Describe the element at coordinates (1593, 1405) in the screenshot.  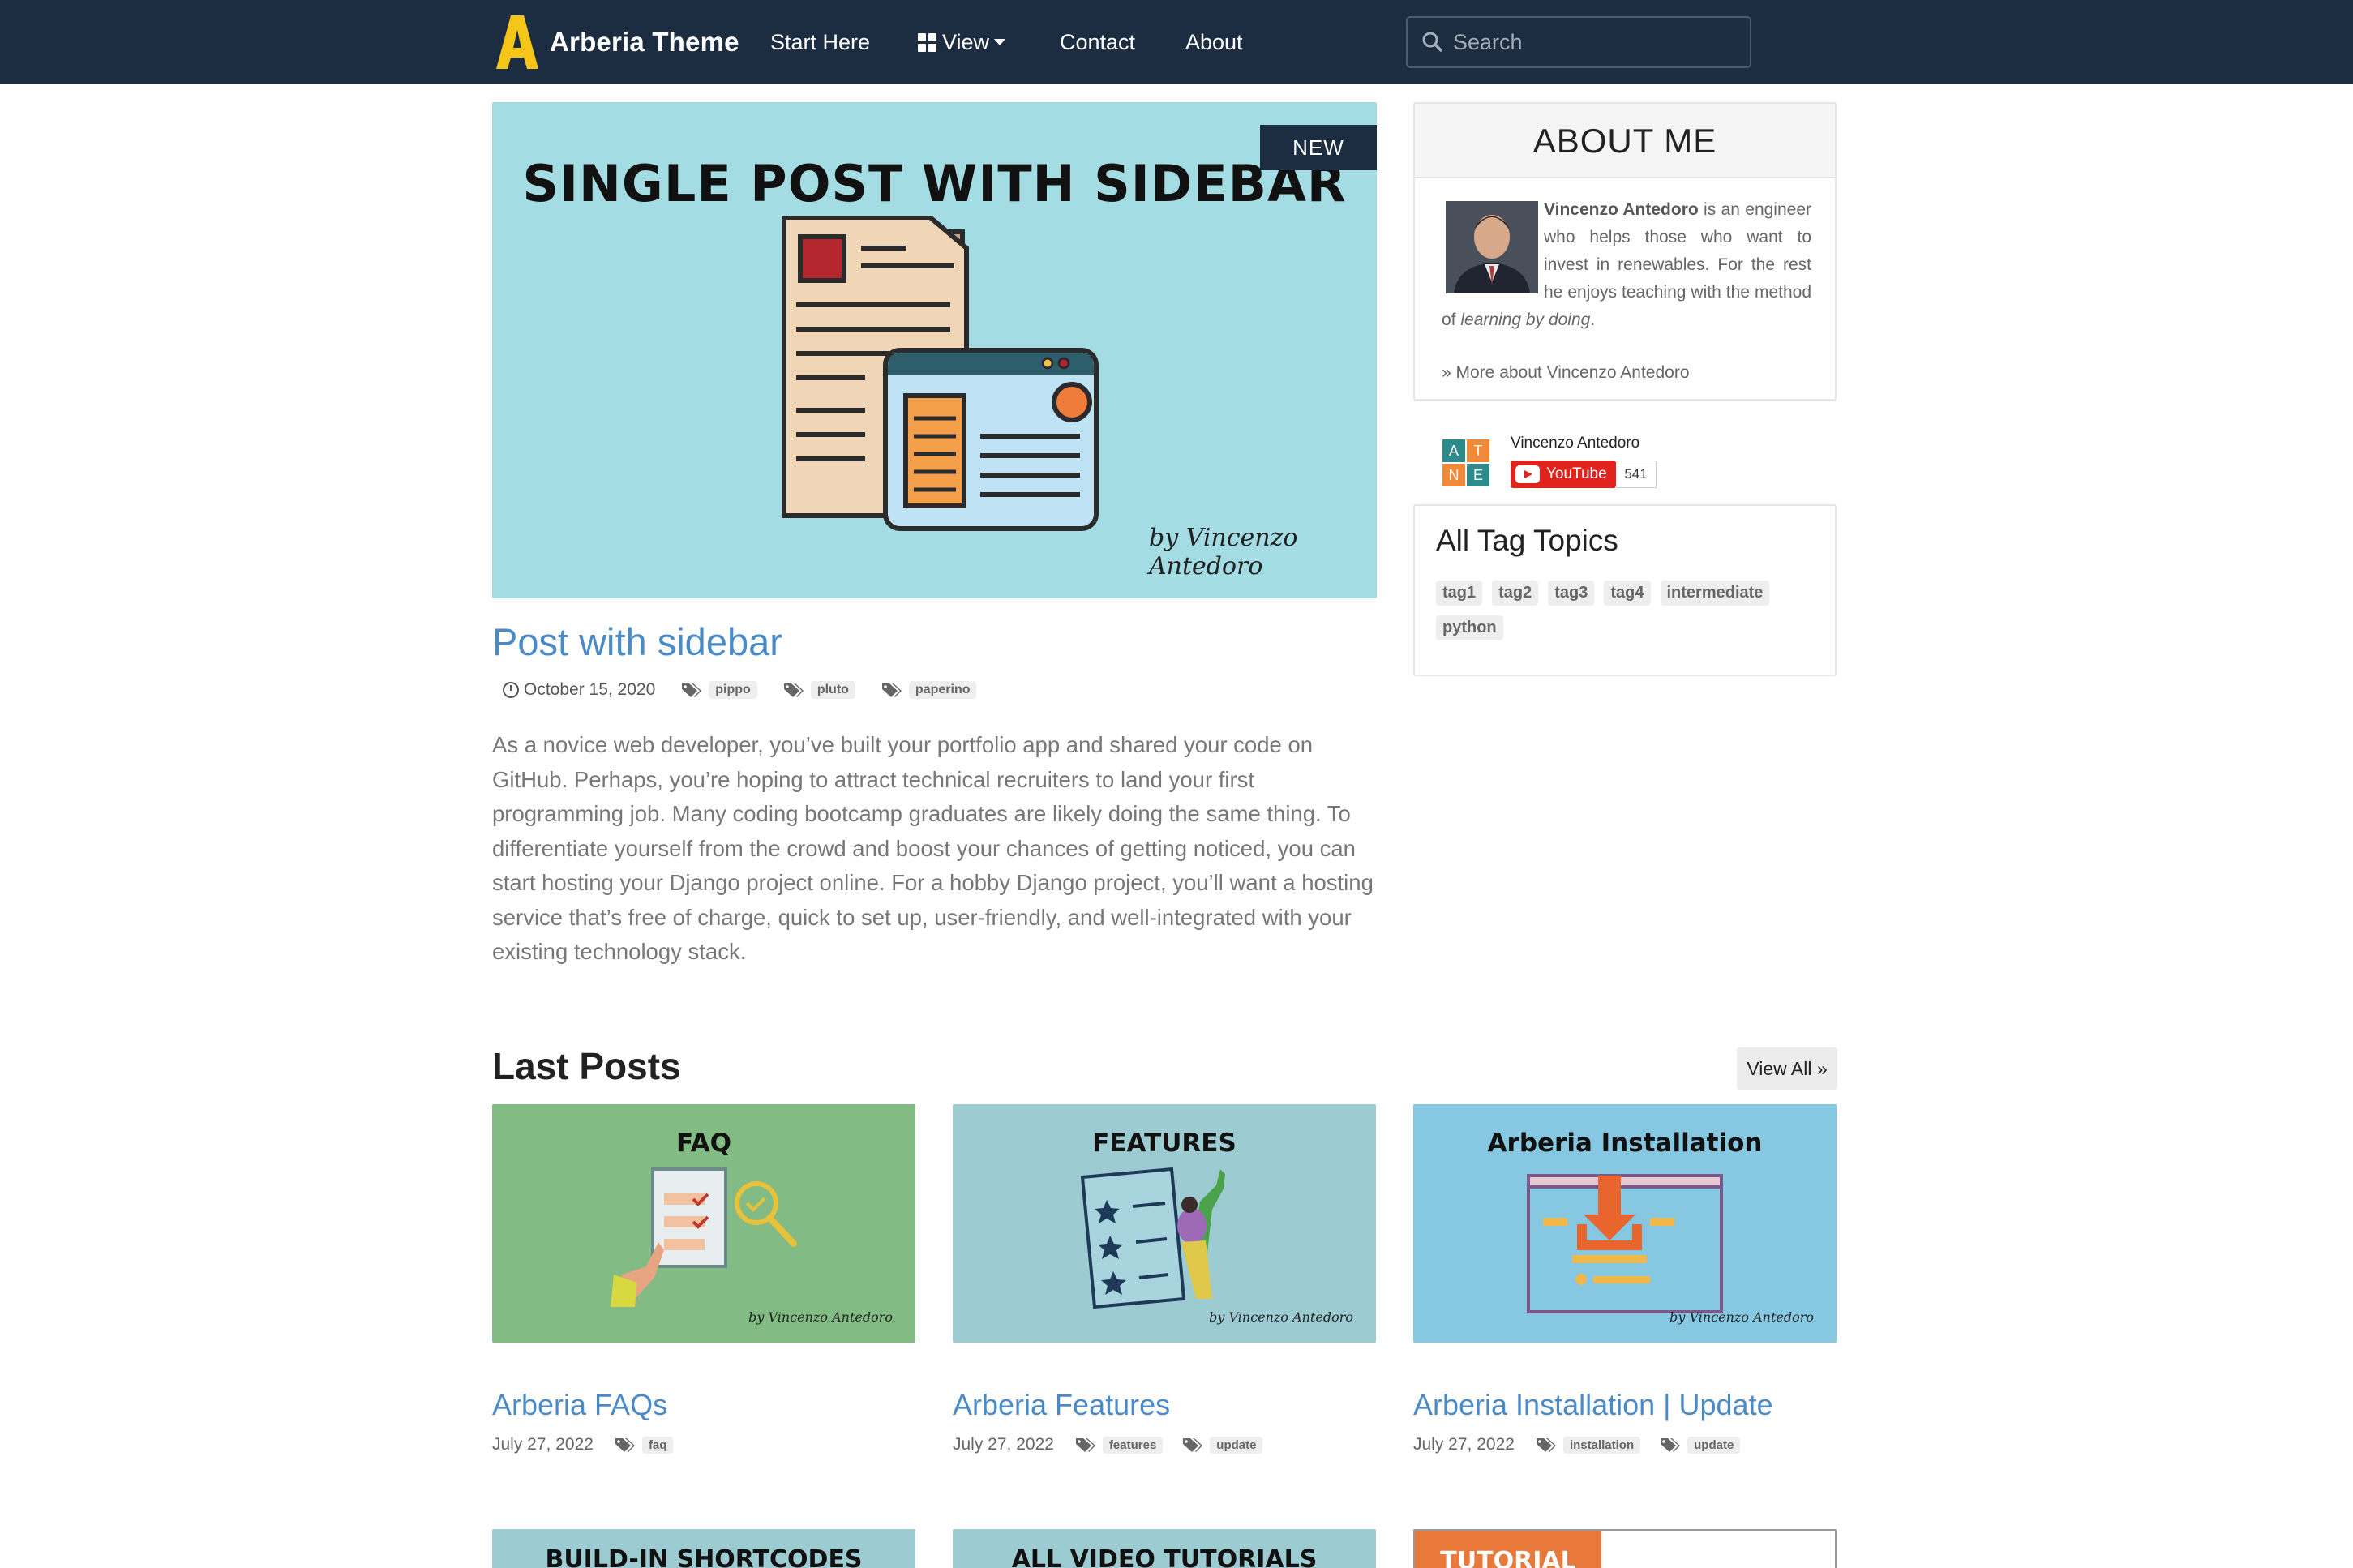
I see `installation-post-title: Arberia Installation | Update` at that location.